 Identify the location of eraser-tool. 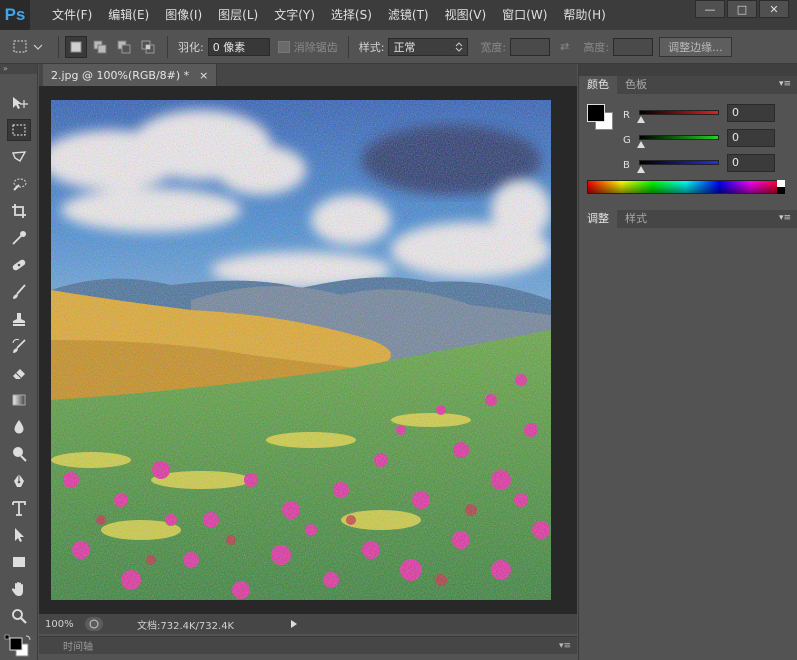
(19, 373).